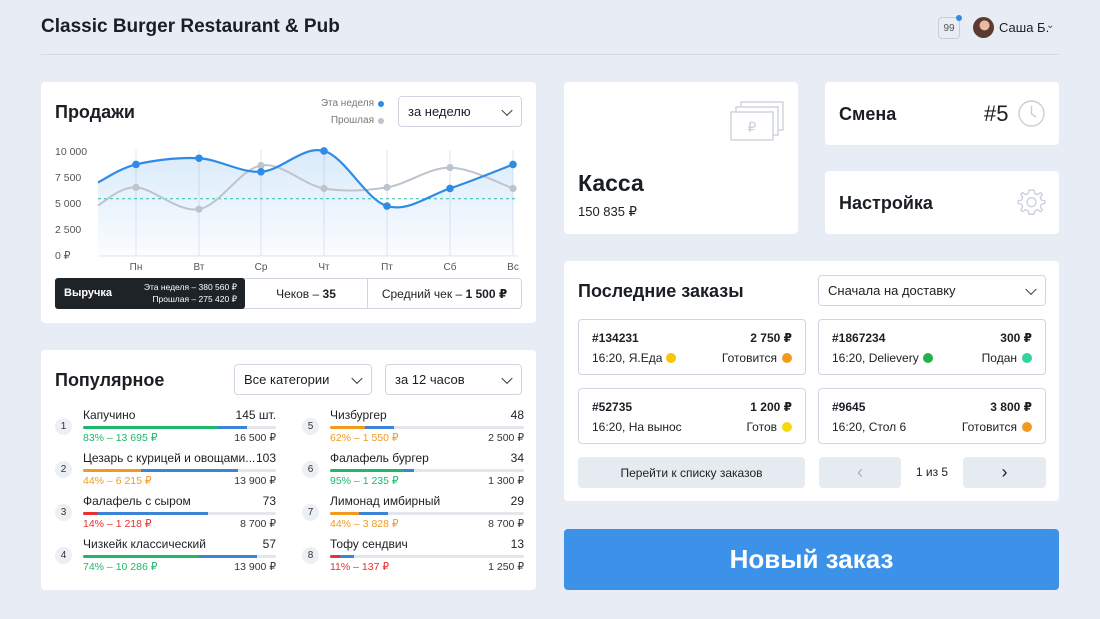 The width and height of the screenshot is (1100, 619). What do you see at coordinates (692, 347) in the screenshot?
I see `order-card: #134231 2 750 ₽ 16:20, Я.Еда Готовится` at bounding box center [692, 347].